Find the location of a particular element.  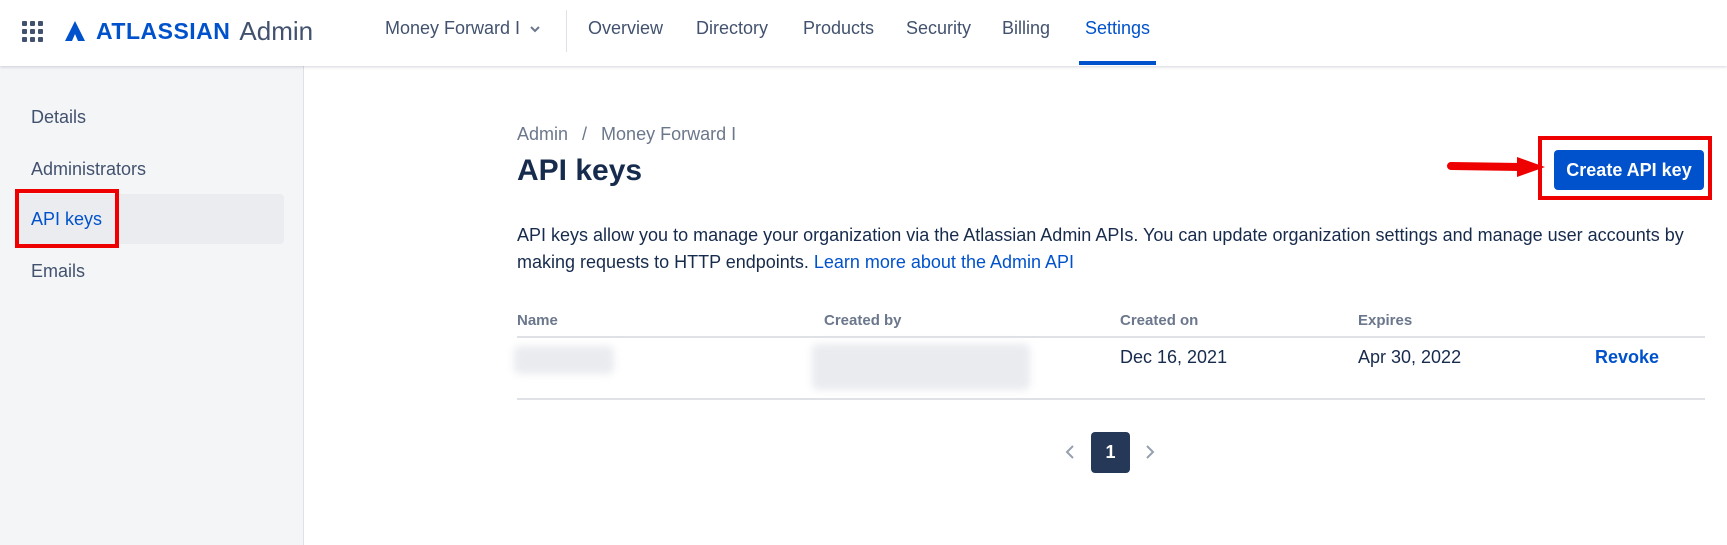

breadcrumb-admin: Admin is located at coordinates (542, 134).